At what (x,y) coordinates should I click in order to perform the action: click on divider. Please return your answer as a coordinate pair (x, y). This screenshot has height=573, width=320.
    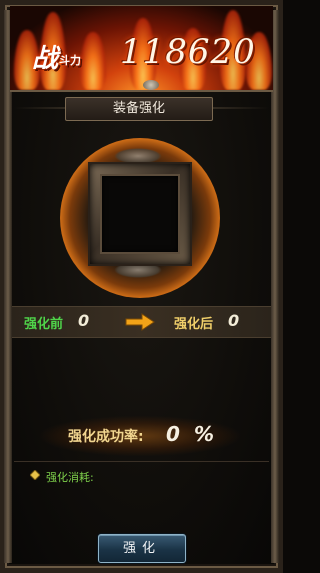
    Looking at the image, I should click on (141, 461).